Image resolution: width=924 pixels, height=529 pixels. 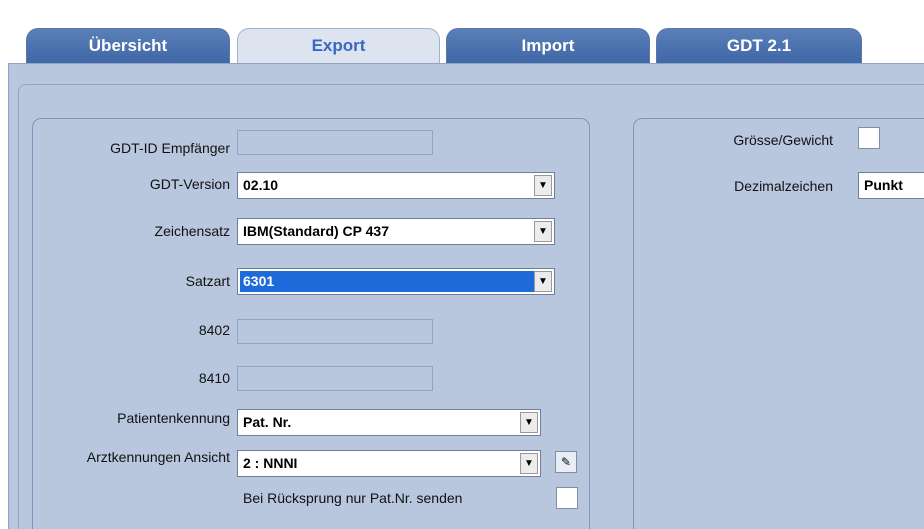 I want to click on gdt-version-label: GDT-Version, so click(x=189, y=184).